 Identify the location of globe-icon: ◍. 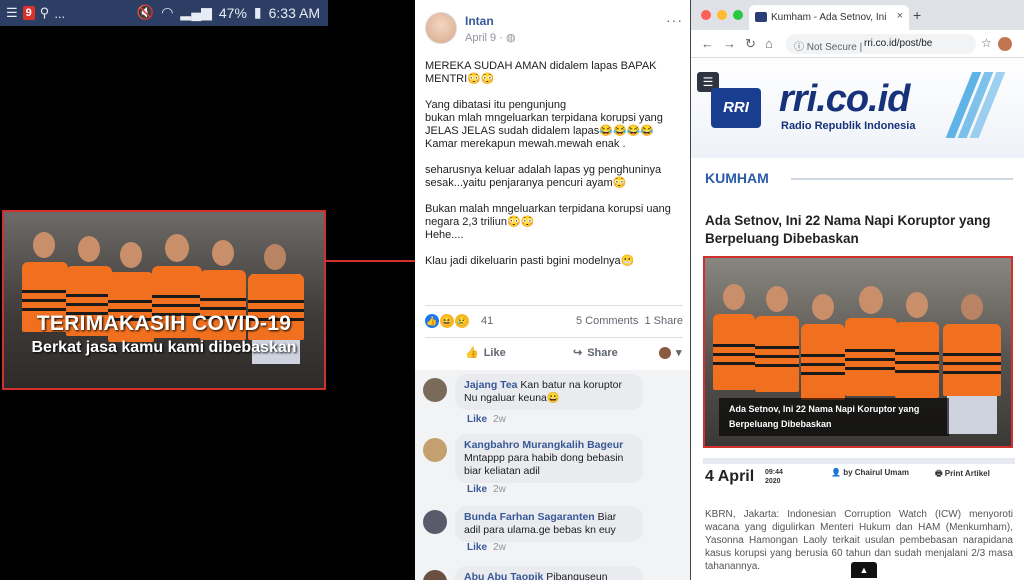
(510, 38).